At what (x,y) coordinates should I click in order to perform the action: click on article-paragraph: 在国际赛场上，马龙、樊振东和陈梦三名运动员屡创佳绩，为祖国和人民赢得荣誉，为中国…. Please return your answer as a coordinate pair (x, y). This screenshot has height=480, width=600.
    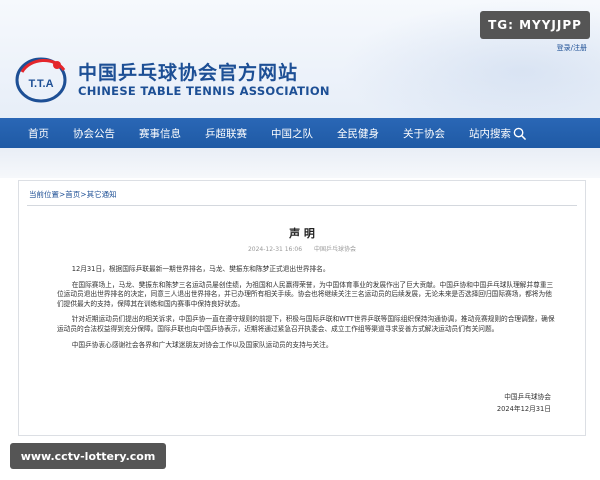
    Looking at the image, I should click on (305, 294).